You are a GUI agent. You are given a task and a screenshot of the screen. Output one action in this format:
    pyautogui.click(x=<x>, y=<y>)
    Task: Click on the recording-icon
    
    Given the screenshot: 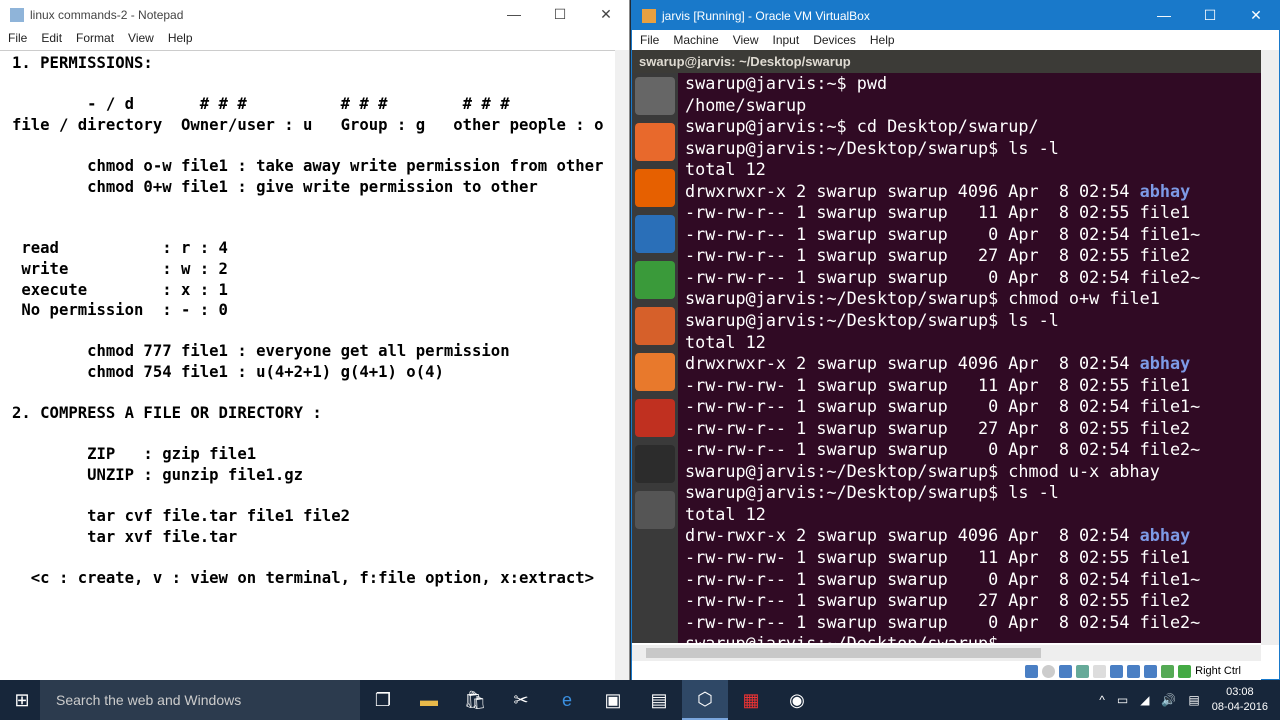 What is the action you would take?
    pyautogui.click(x=1151, y=671)
    